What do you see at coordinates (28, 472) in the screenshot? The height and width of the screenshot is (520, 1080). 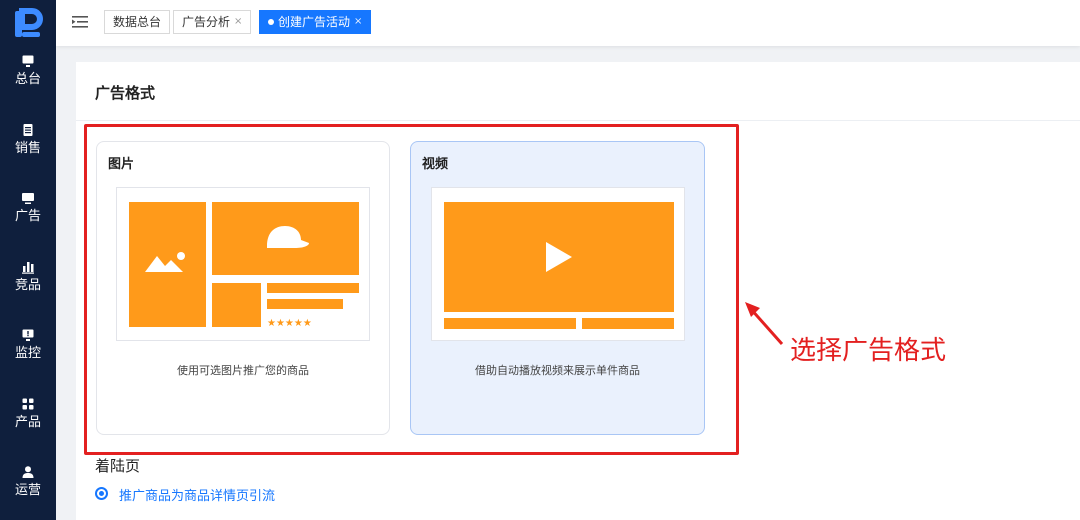 I see `user-icon` at bounding box center [28, 472].